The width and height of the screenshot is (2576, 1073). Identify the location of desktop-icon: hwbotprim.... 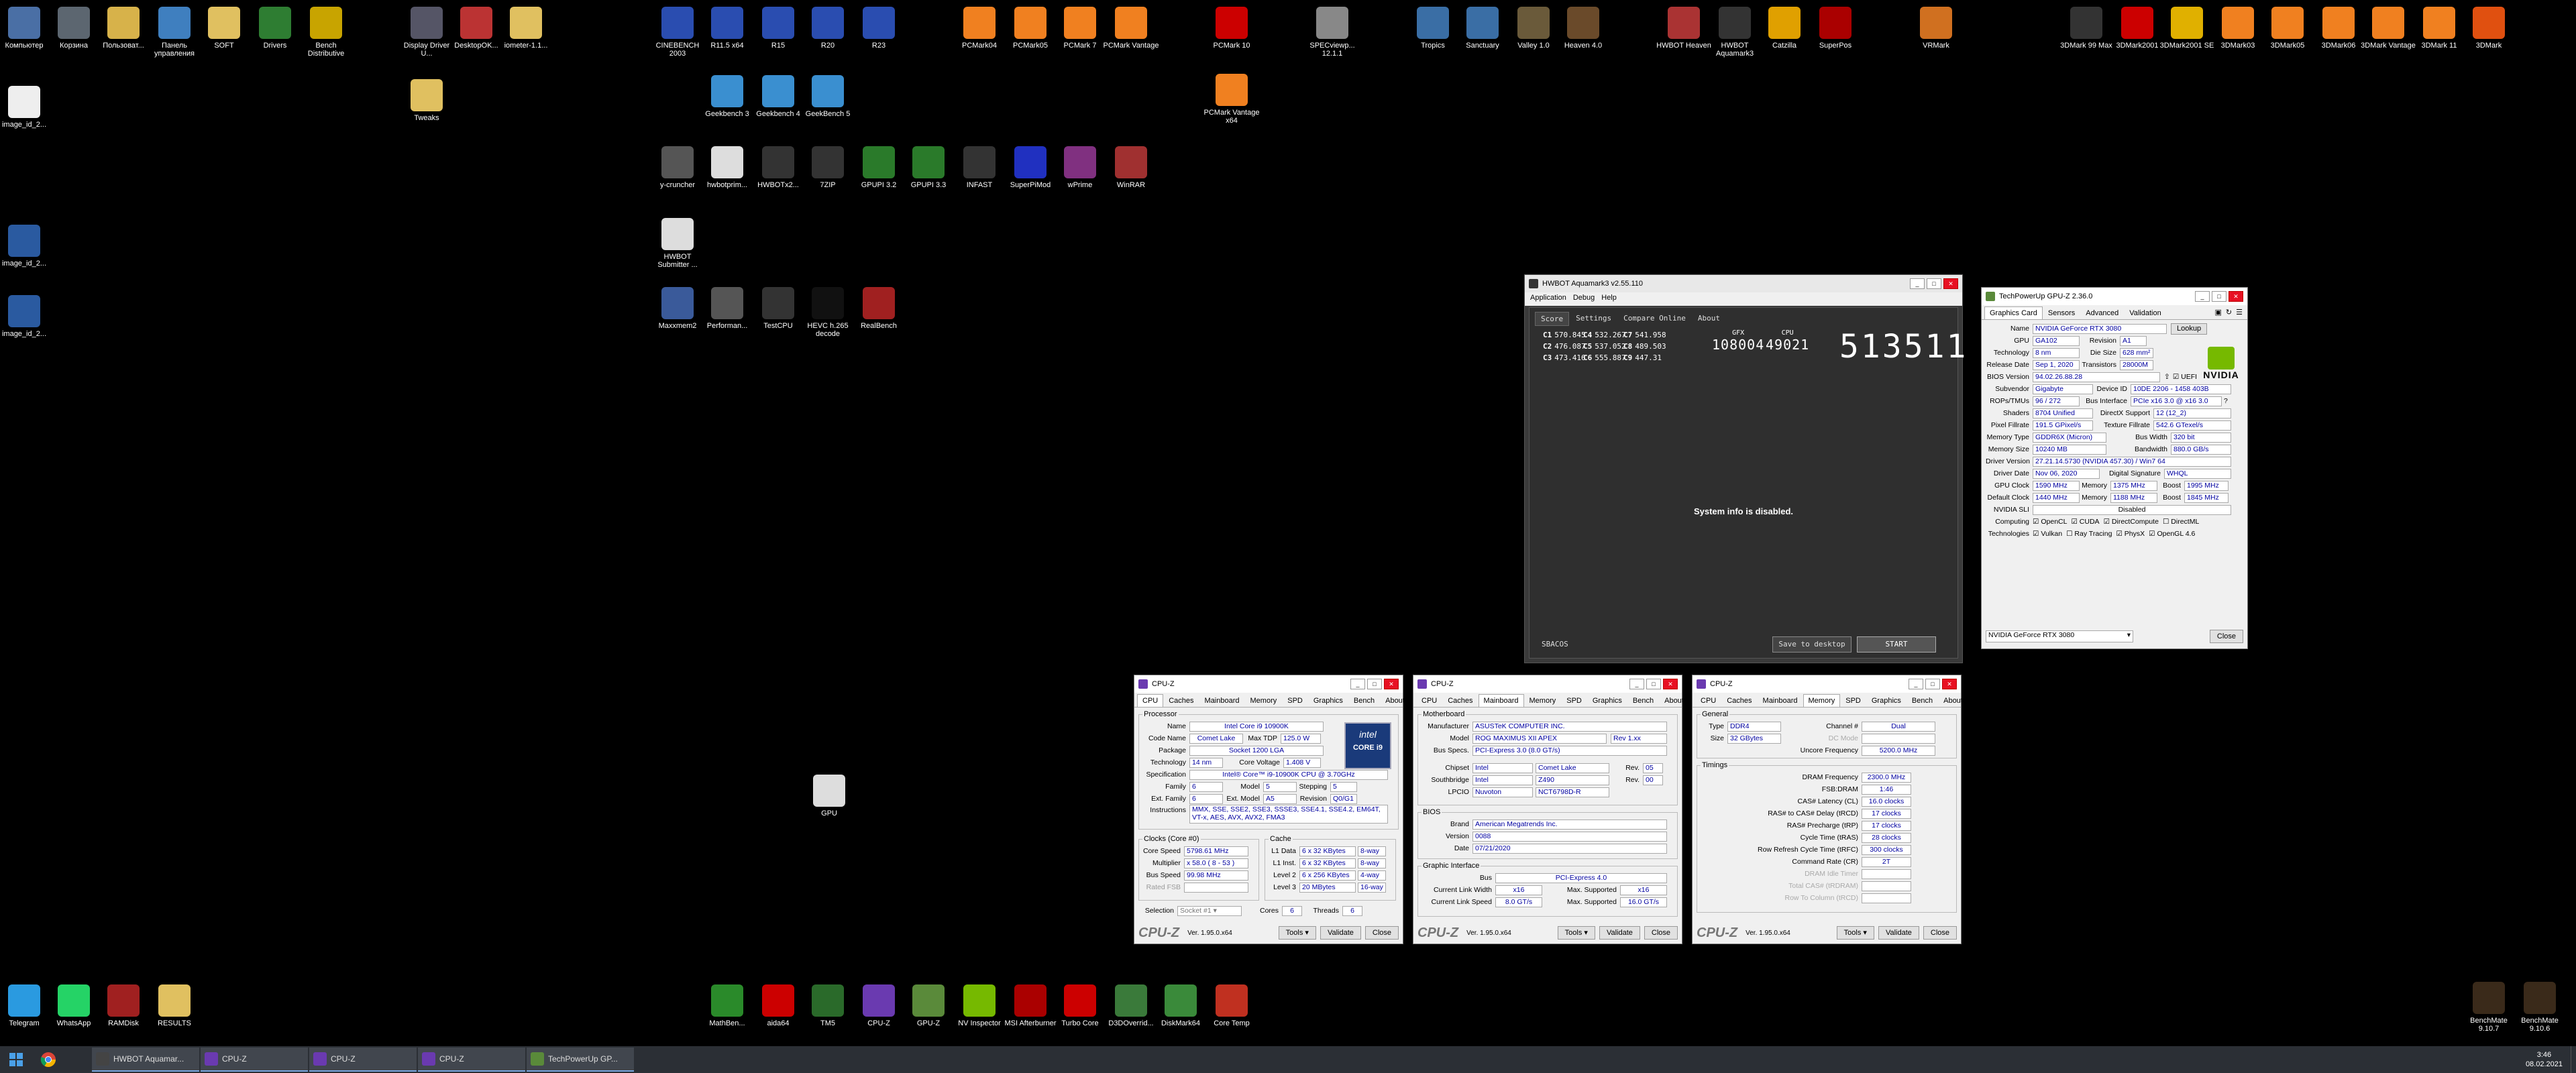
(727, 167).